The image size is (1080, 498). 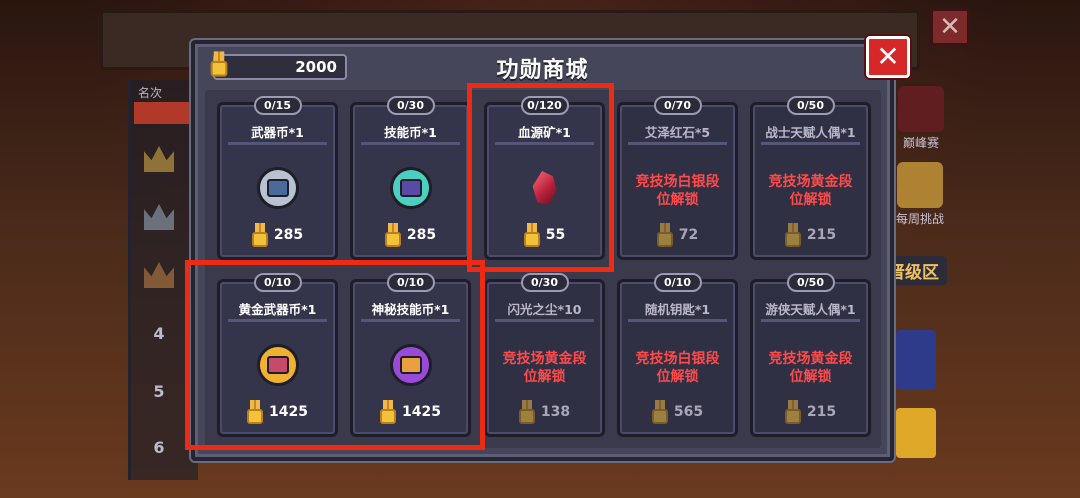 I want to click on blood-ore-icon, so click(x=545, y=188).